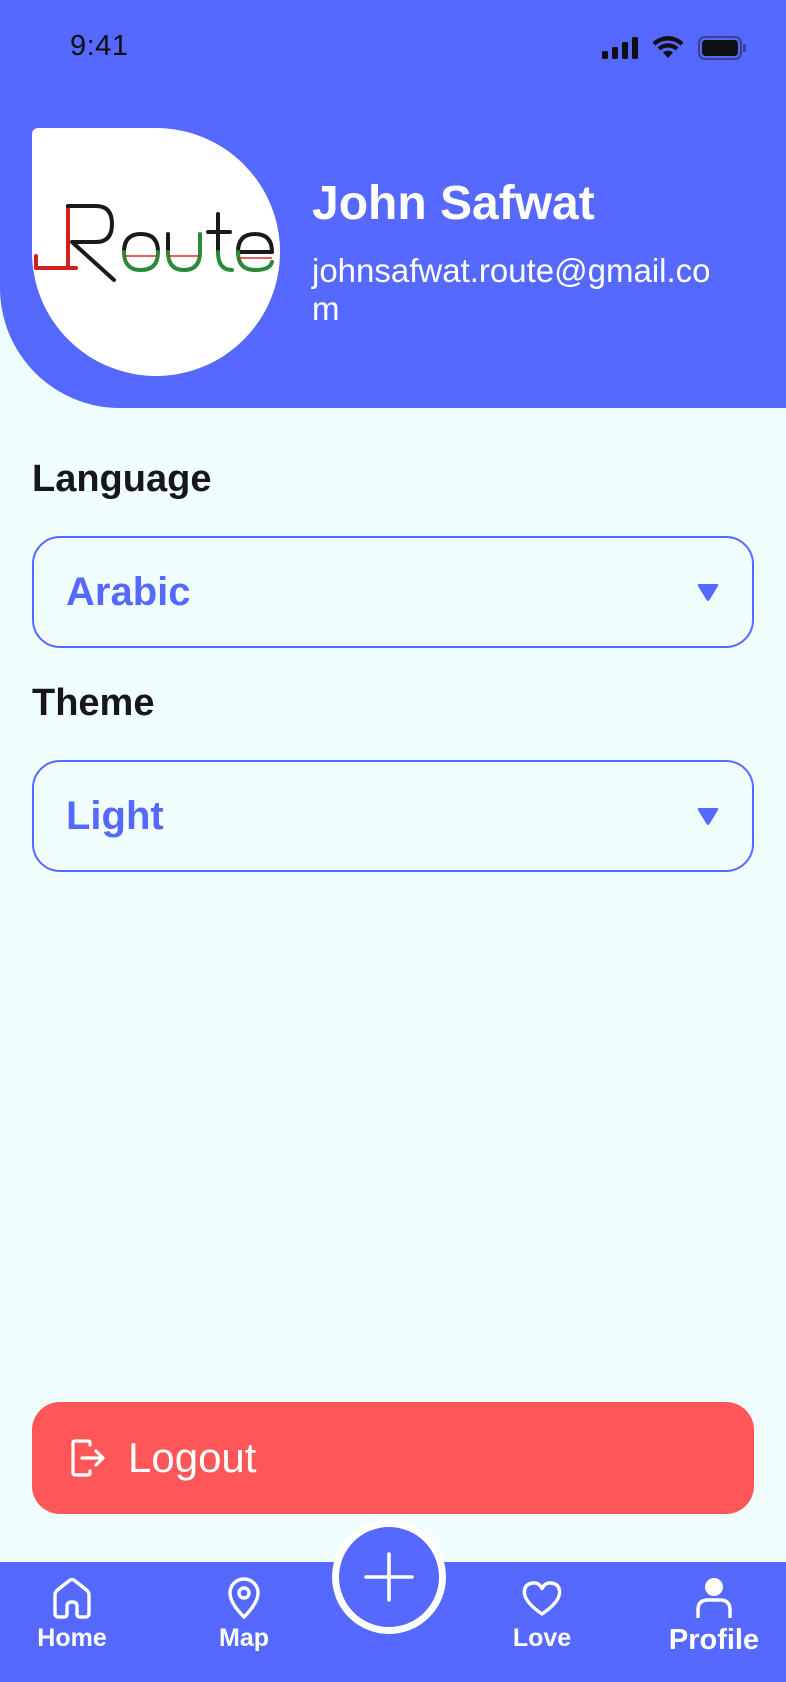  Describe the element at coordinates (99, 46) in the screenshot. I see `status-time: 9:41` at that location.